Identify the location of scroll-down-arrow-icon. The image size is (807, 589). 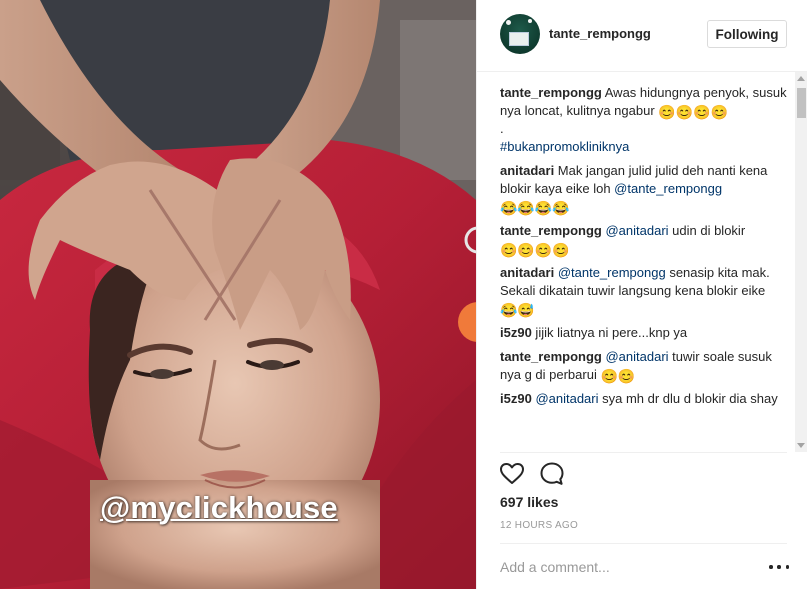
(801, 445).